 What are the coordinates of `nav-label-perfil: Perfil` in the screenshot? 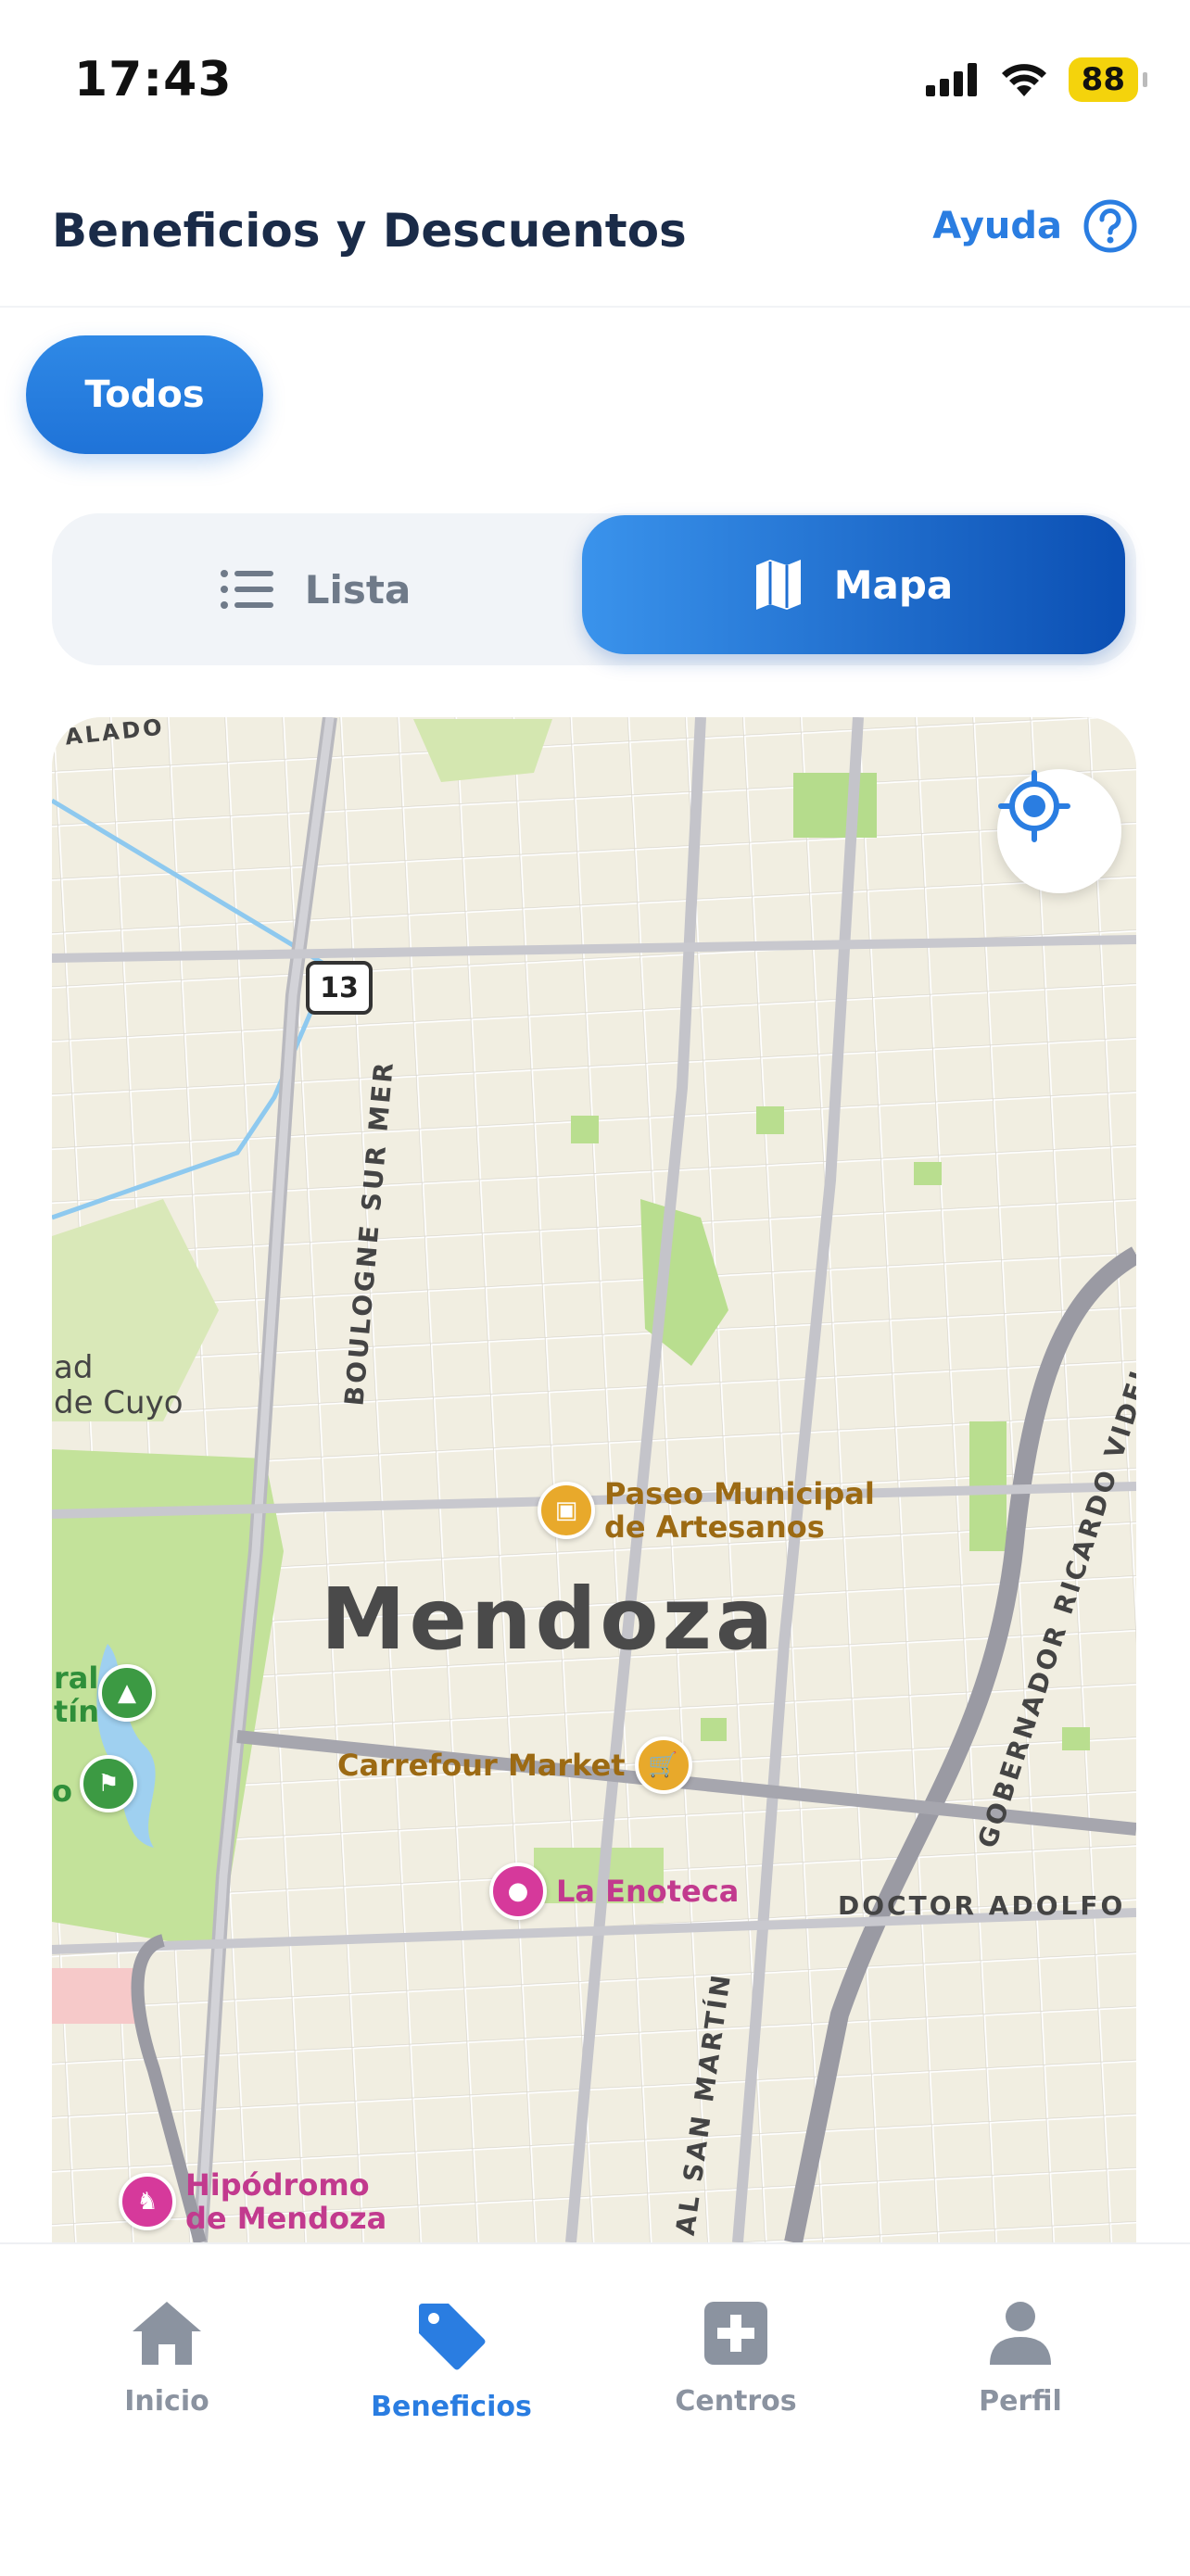 It's located at (1020, 2402).